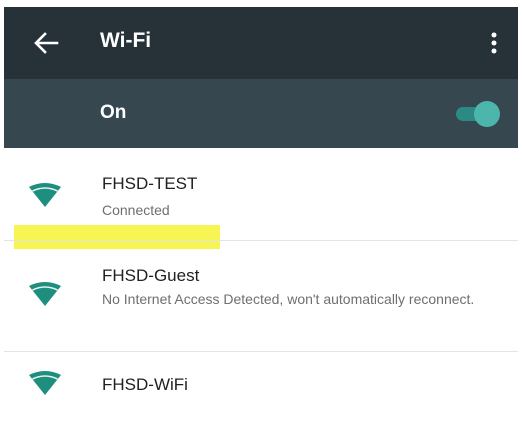  Describe the element at coordinates (261, 377) in the screenshot. I see `network-item-fhsd-wifi: FHSD-WiFi` at that location.